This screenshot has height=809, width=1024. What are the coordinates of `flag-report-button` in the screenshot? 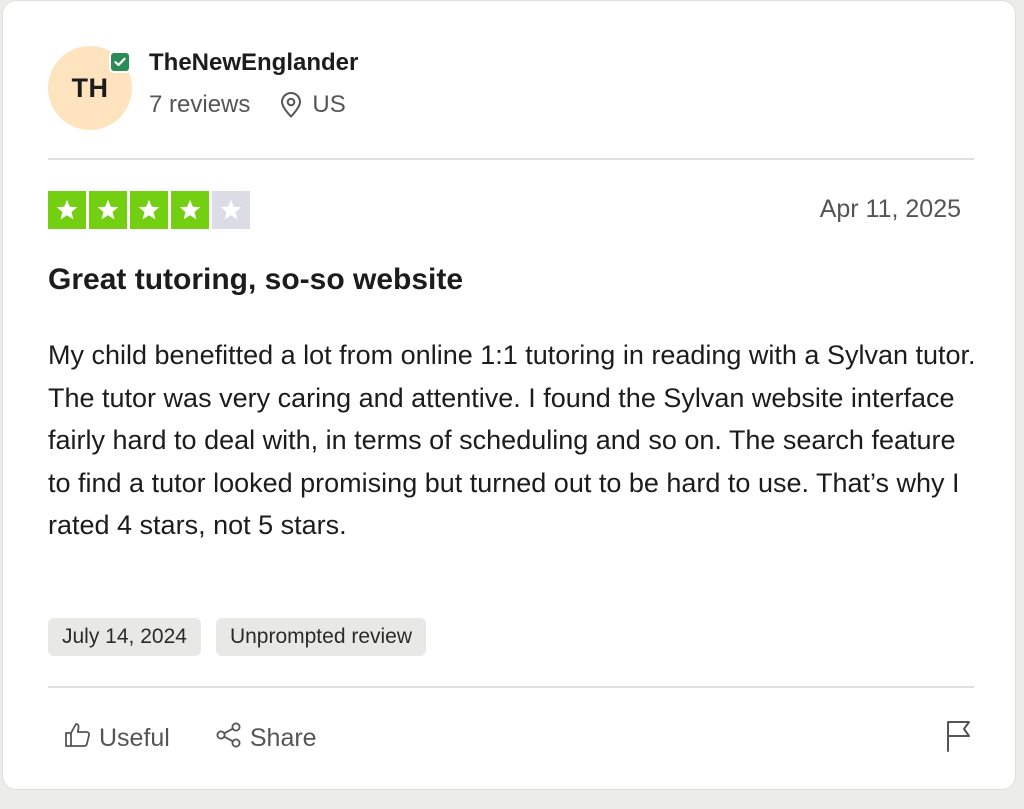 It's located at (959, 738).